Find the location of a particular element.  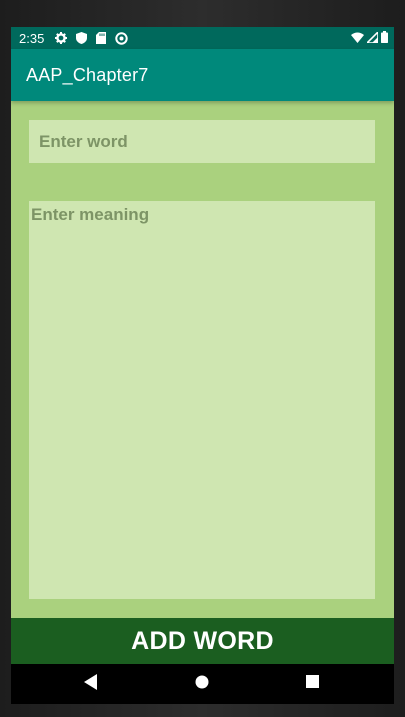

status-time: 2:35 is located at coordinates (32, 38).